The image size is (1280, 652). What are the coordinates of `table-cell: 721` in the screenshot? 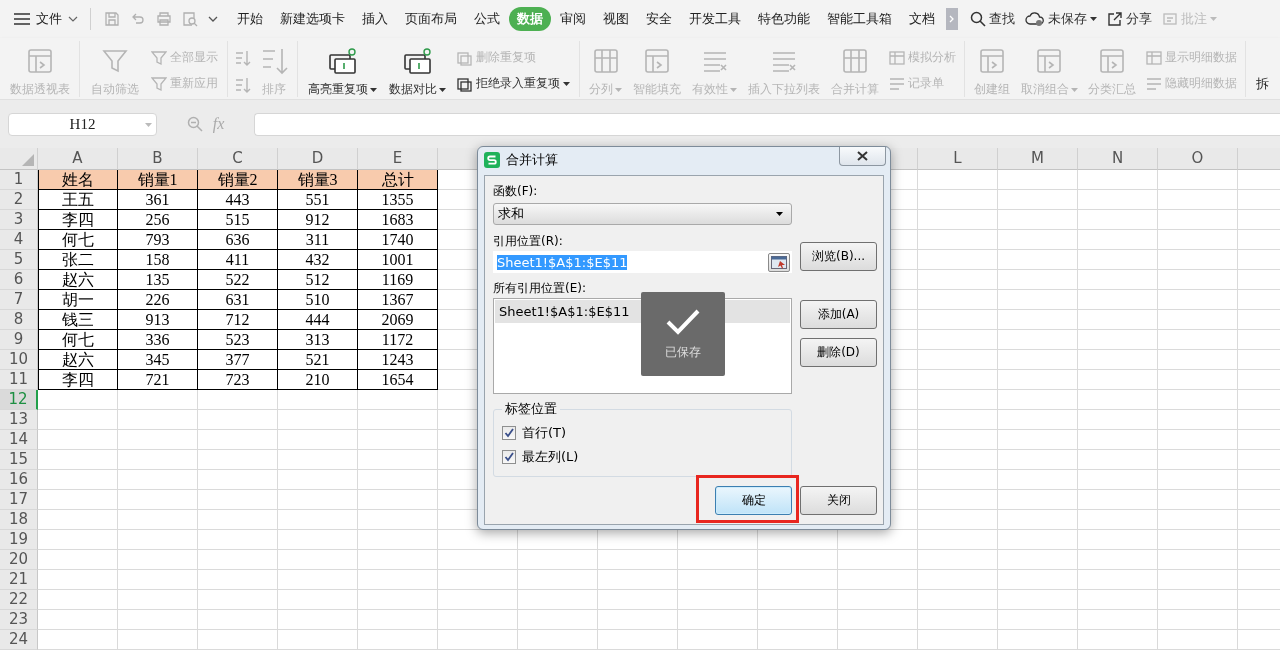 It's located at (158, 380).